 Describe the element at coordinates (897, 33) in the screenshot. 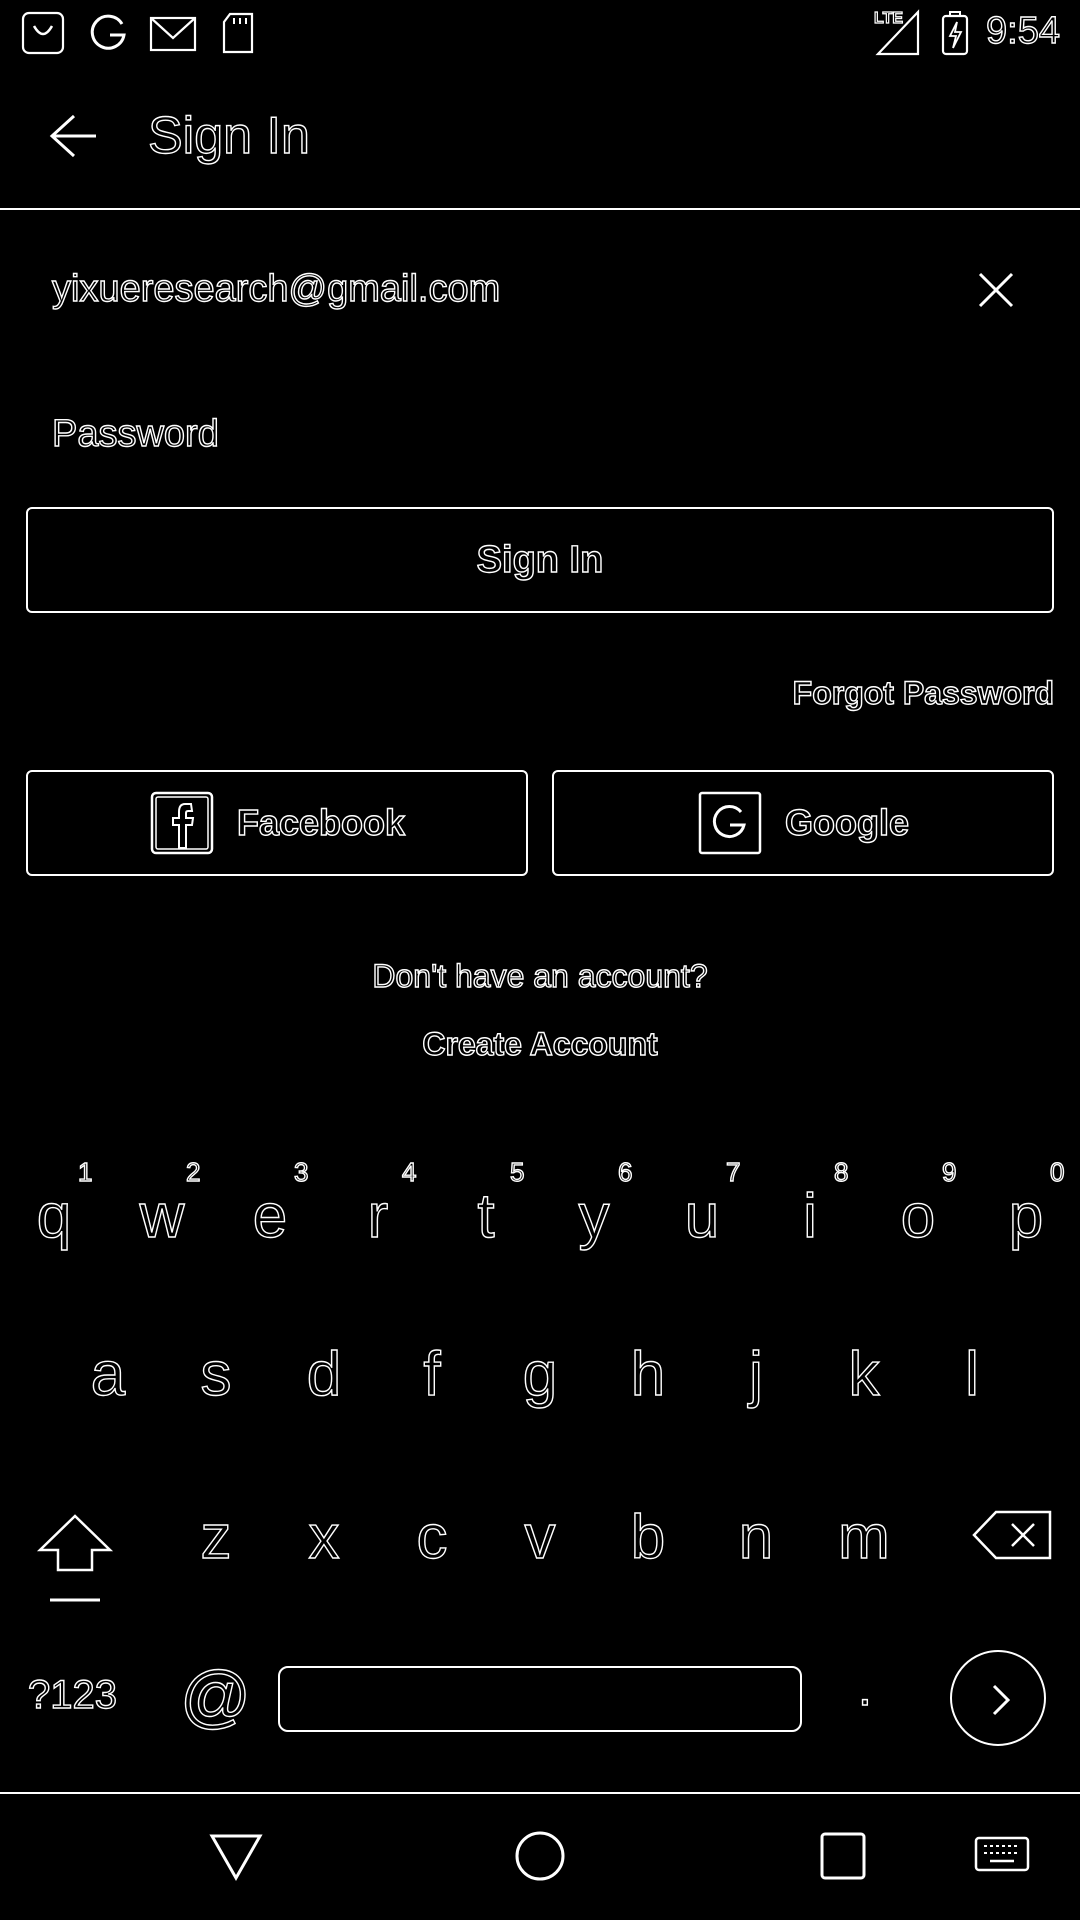

I see `lte-signal-icon: LTE` at that location.